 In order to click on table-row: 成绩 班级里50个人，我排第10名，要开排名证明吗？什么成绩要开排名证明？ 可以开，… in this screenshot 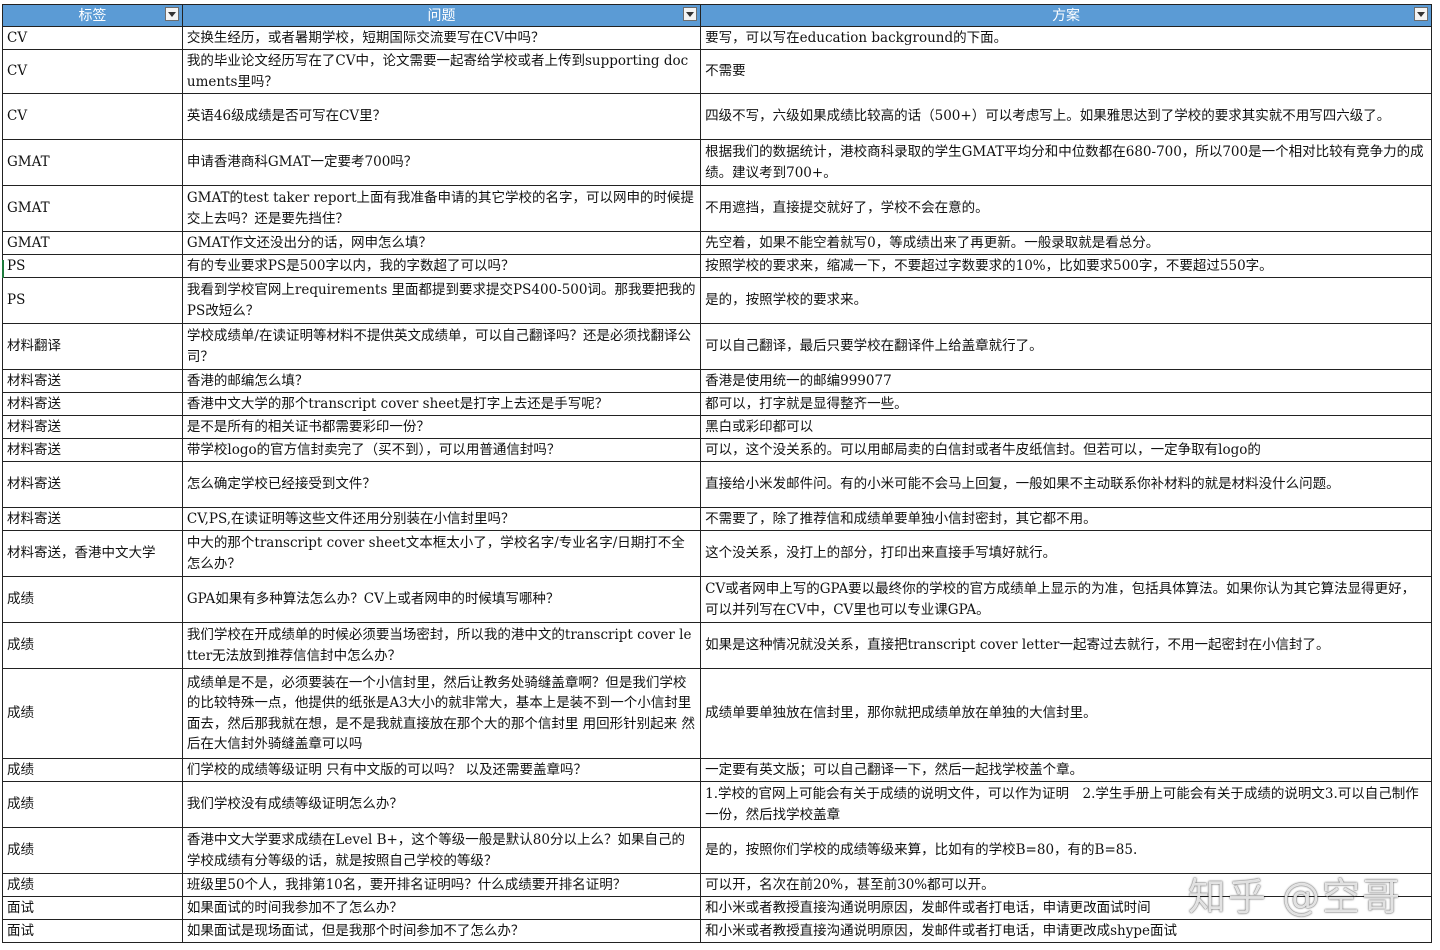, I will do `click(717, 885)`.